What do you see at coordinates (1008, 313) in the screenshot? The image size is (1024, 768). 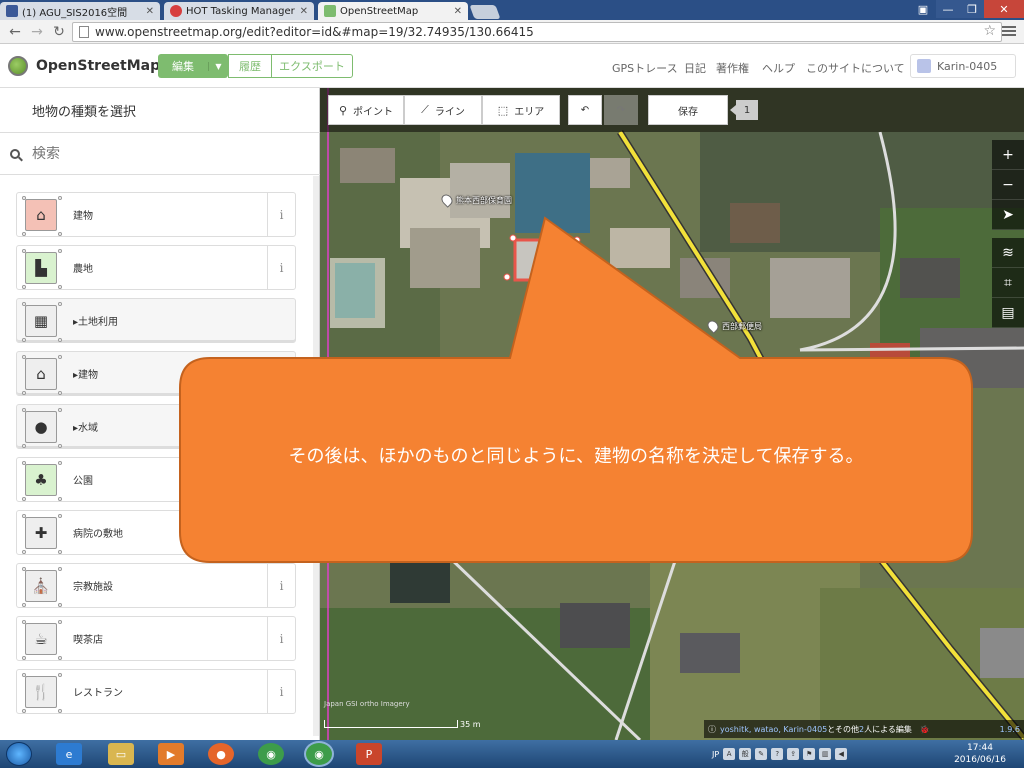 I see `issues-icon: ▤` at bounding box center [1008, 313].